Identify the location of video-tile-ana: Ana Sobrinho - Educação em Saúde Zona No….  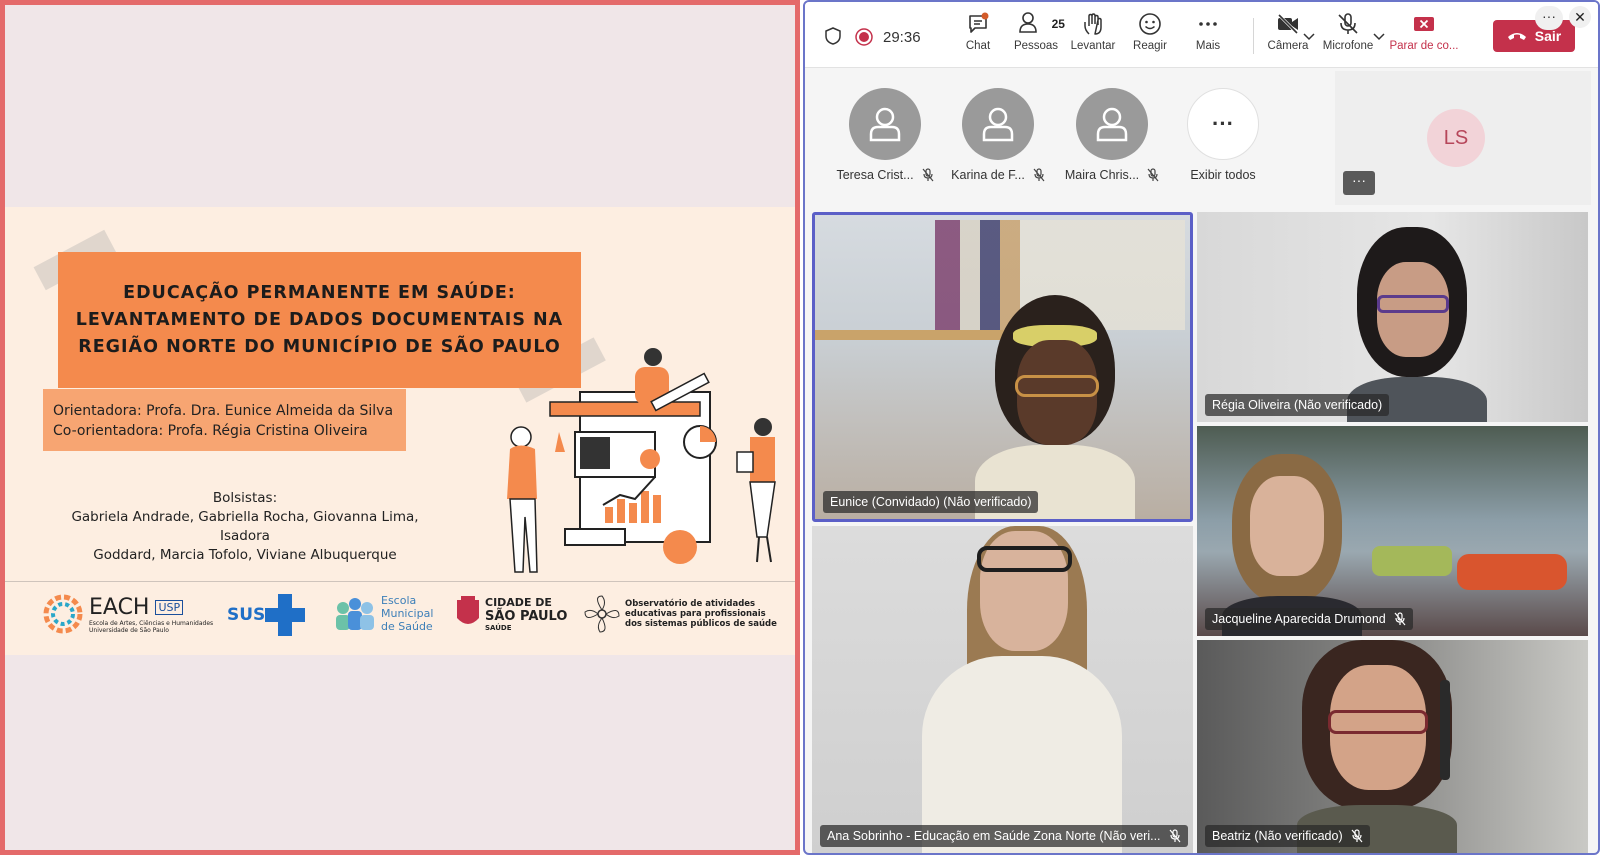
(1002, 689).